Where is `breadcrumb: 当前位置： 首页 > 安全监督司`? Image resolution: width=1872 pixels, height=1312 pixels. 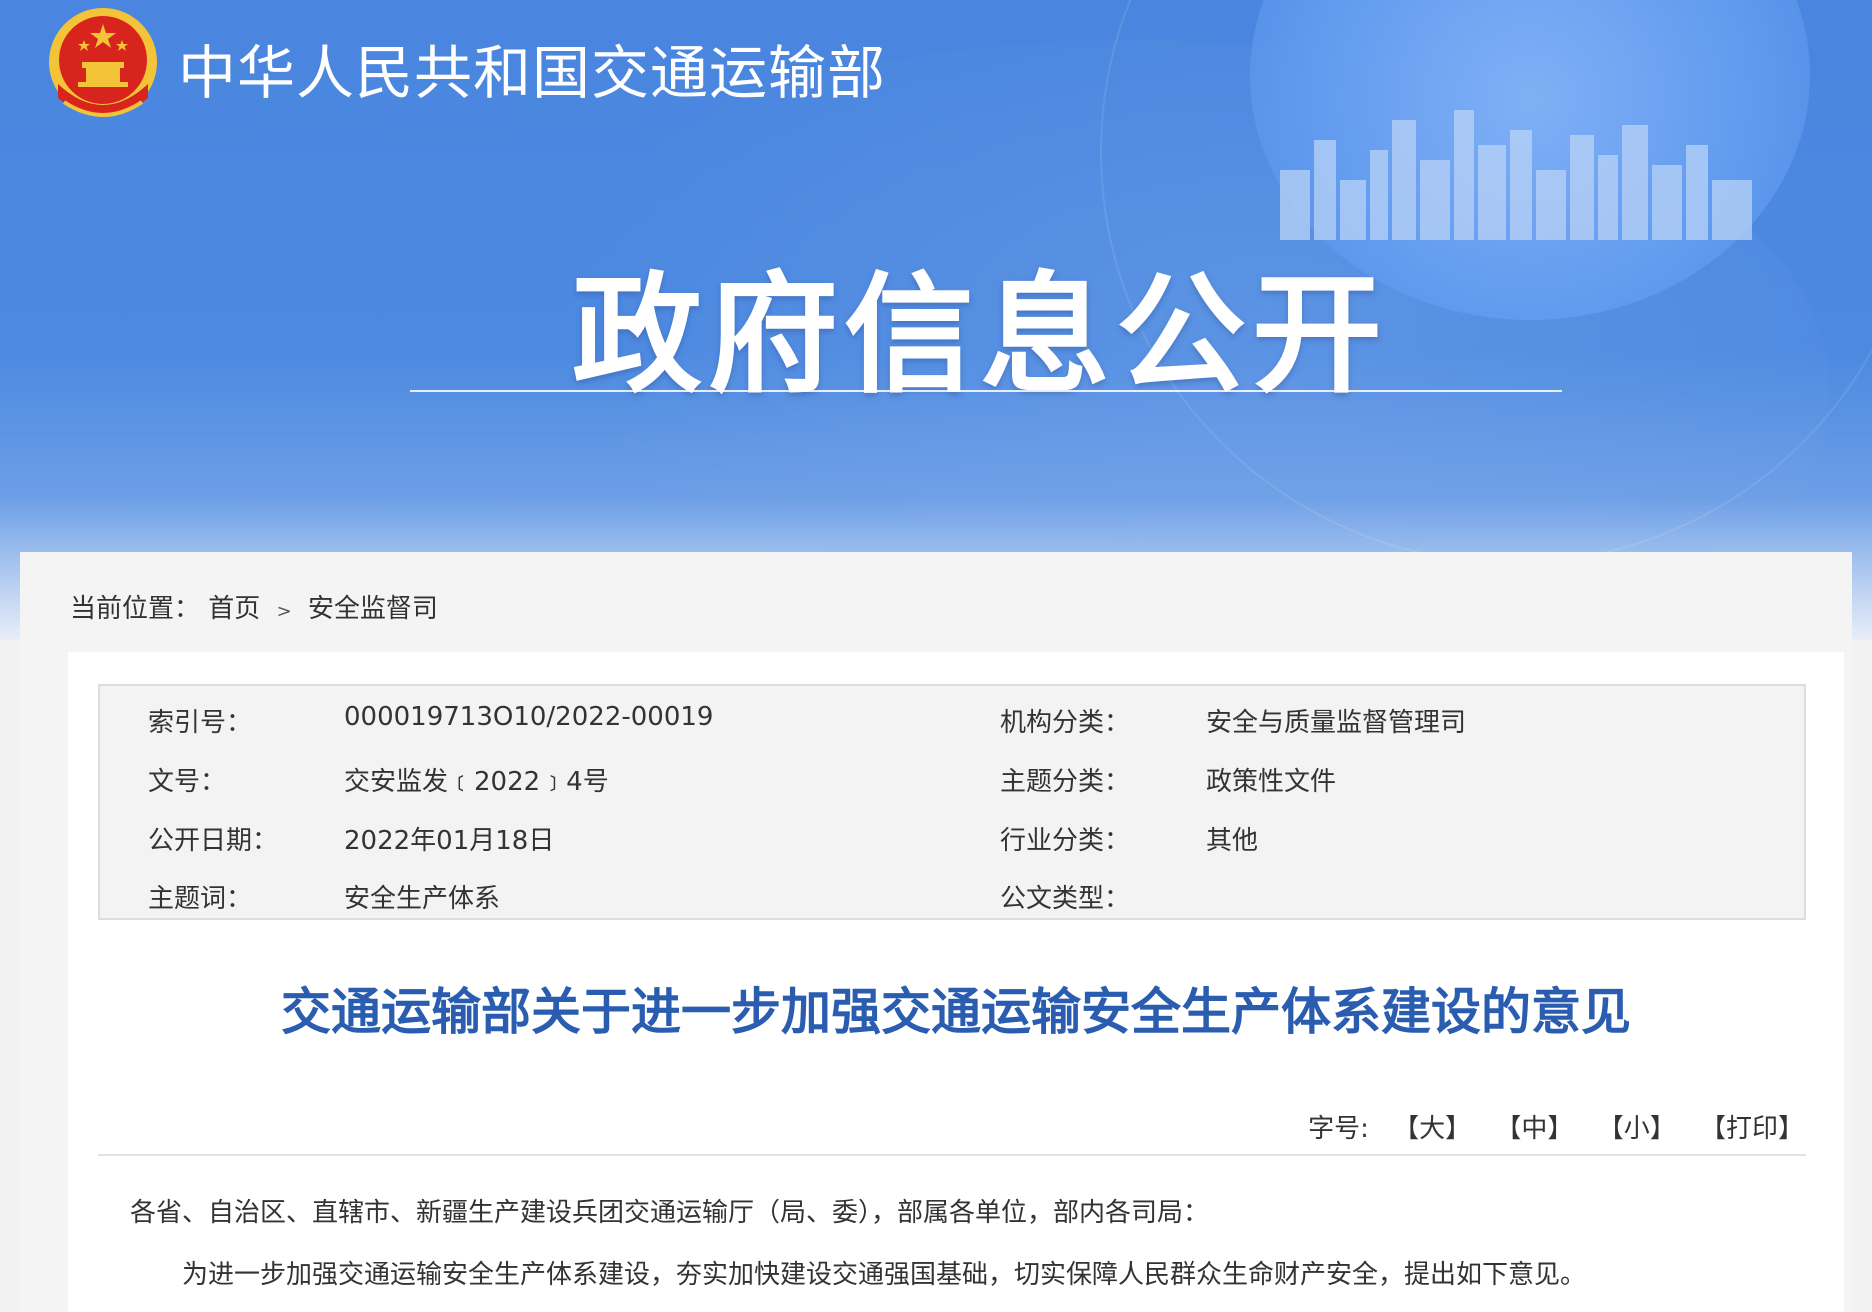 breadcrumb: 当前位置： 首页 > 安全监督司 is located at coordinates (254, 606).